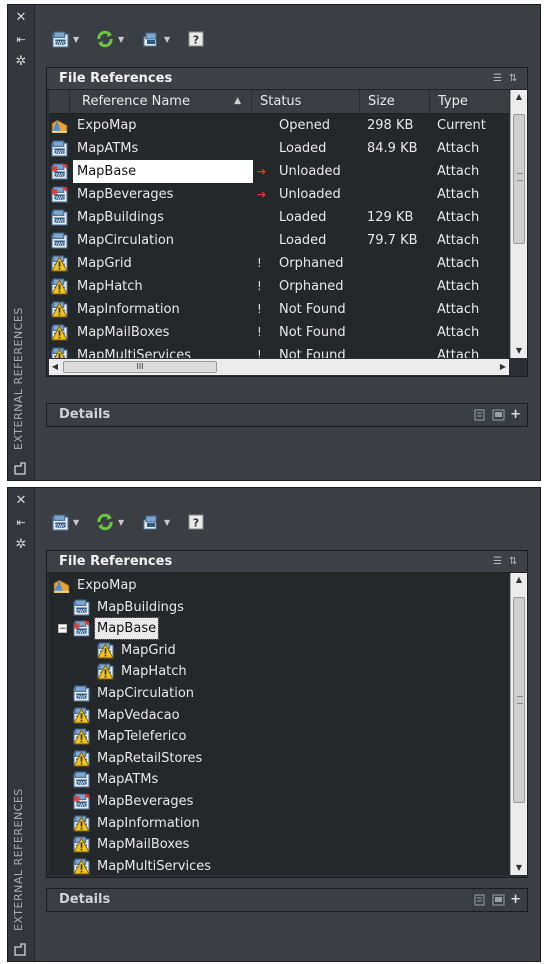 The height and width of the screenshot is (964, 544). Describe the element at coordinates (279, 309) in the screenshot. I see `table-row: MapInformation! Not Found Attach` at that location.